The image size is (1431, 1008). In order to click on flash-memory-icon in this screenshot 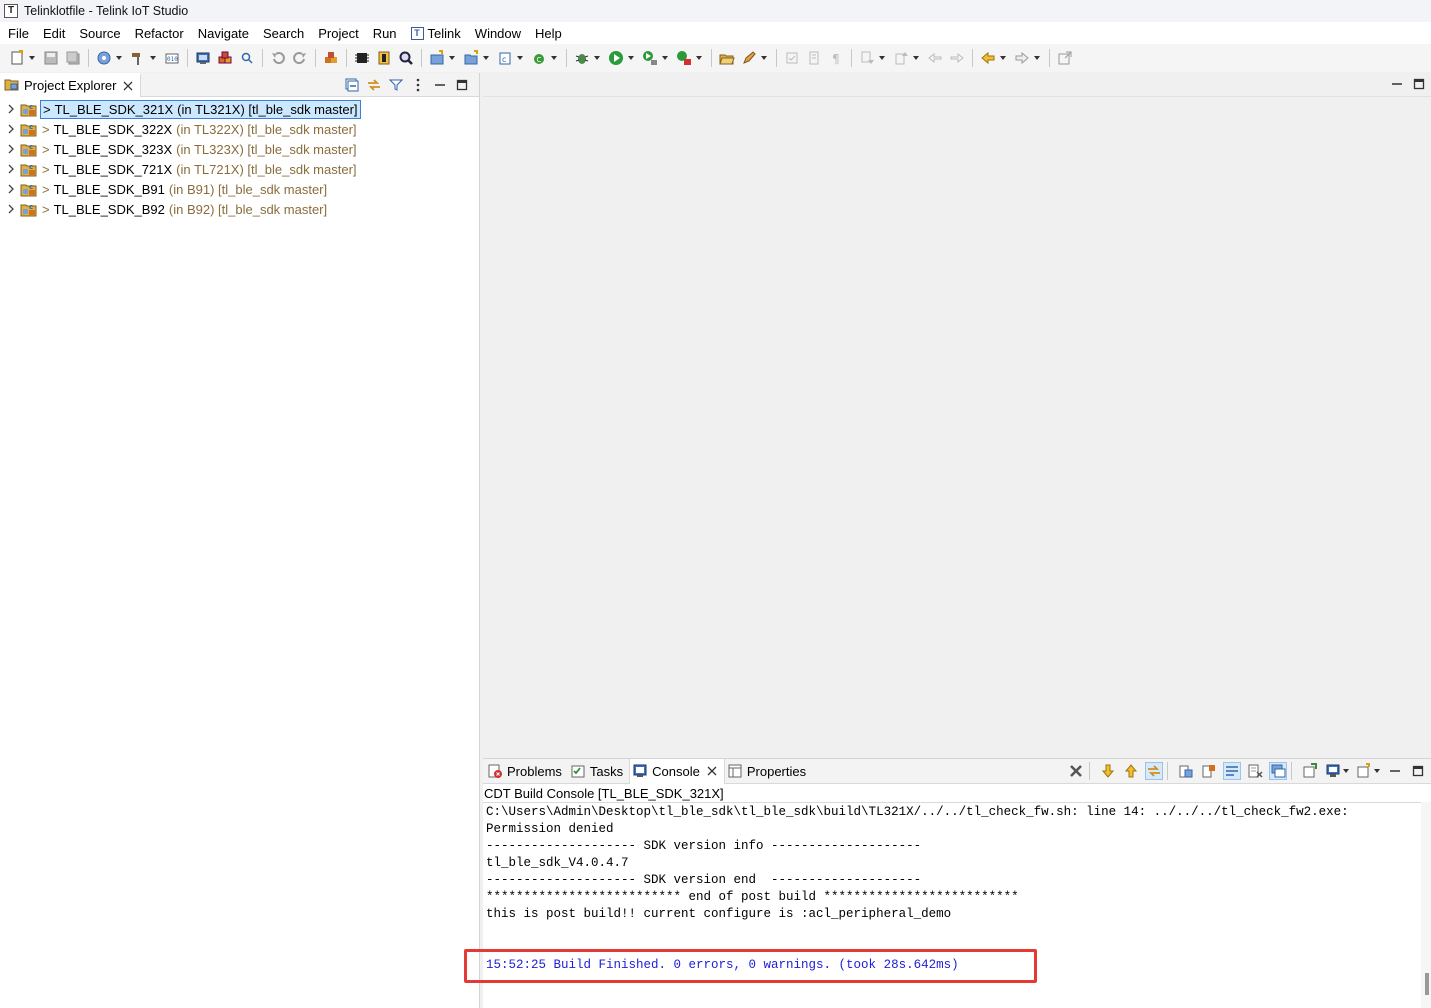, I will do `click(384, 58)`.